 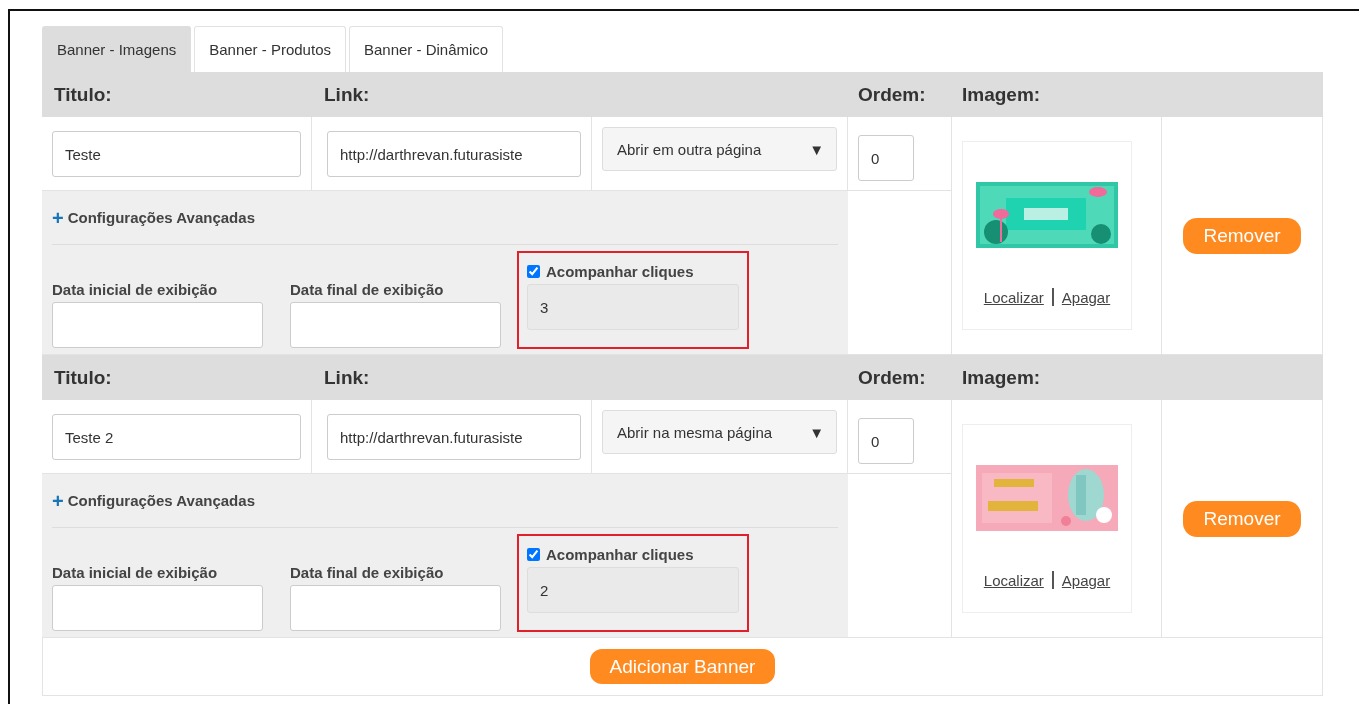 I want to click on title-field: Teste 2, so click(x=176, y=437).